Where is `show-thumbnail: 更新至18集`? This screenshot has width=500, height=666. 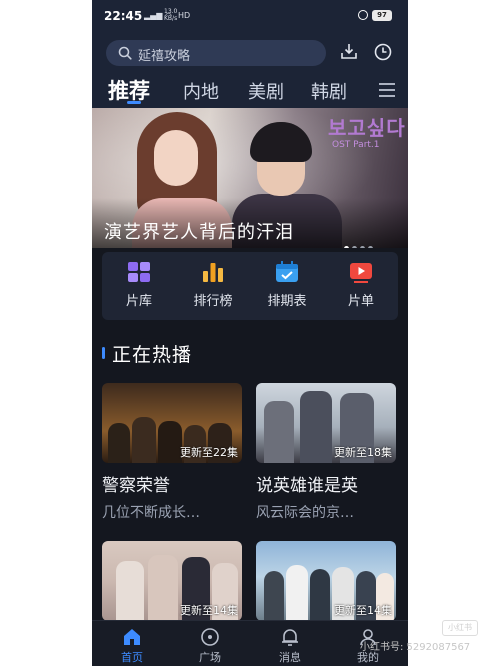 show-thumbnail: 更新至18集 is located at coordinates (326, 423).